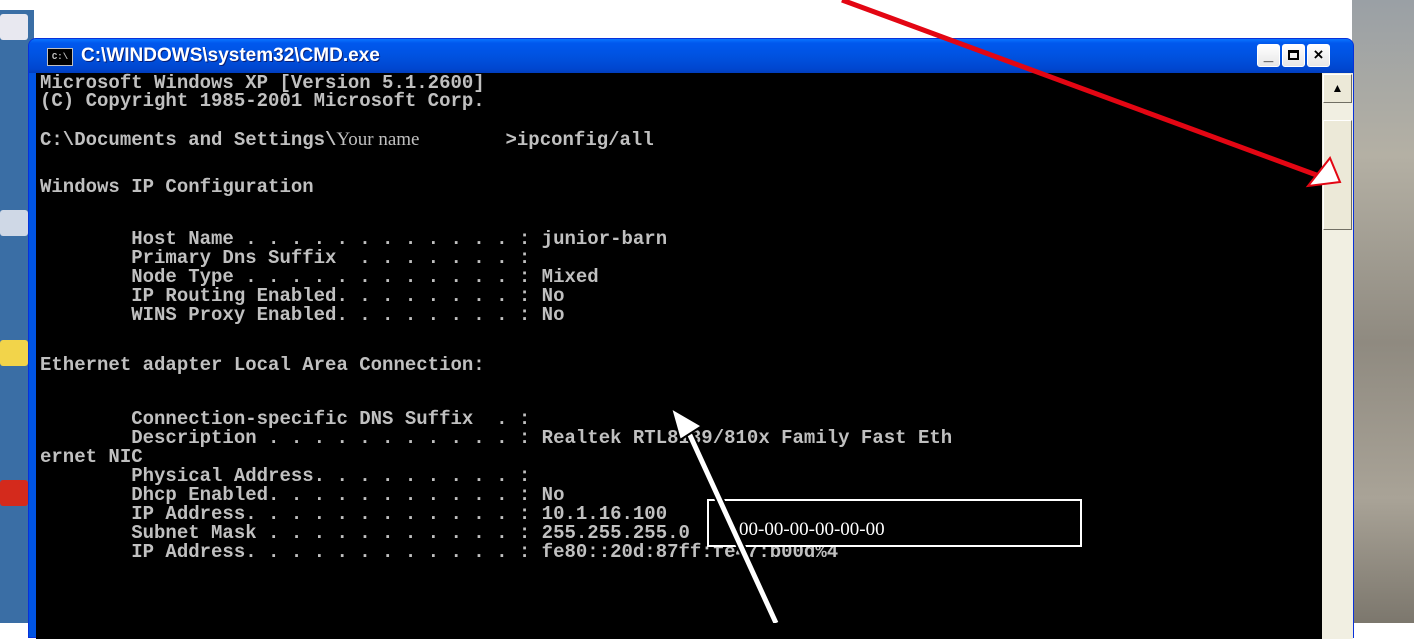 This screenshot has width=1414, height=639. I want to click on console-line: (C) Copyright 1985-2001 Microsoft Corp., so click(262, 101).